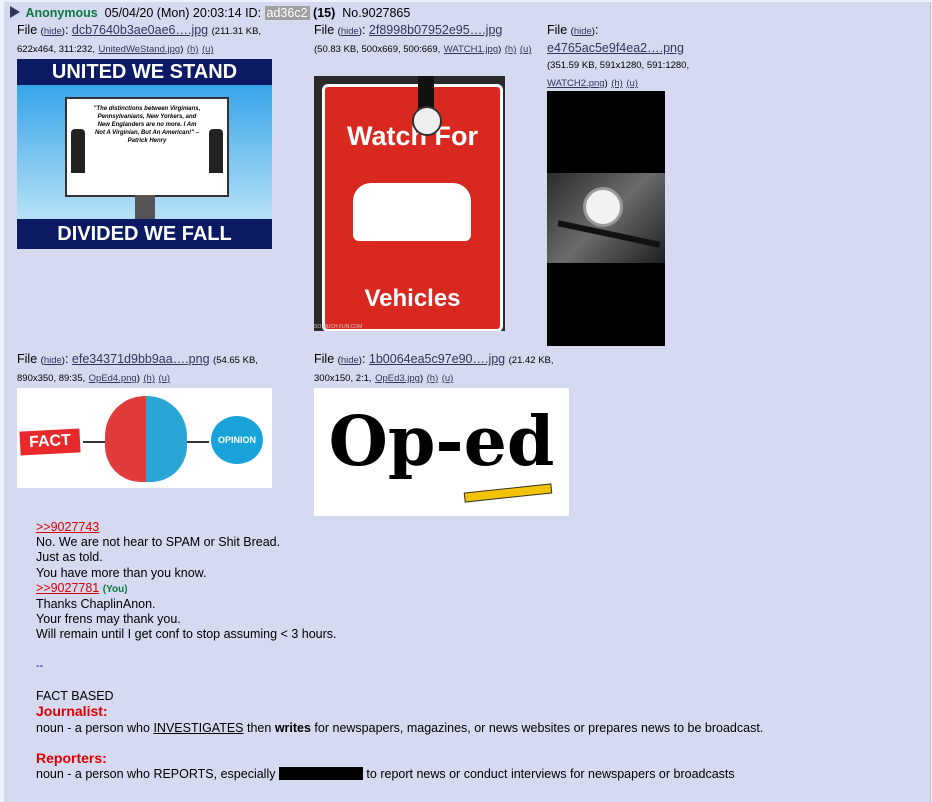 The image size is (932, 802). Describe the element at coordinates (15, 12) in the screenshot. I see `post-menu-triangle-icon` at that location.